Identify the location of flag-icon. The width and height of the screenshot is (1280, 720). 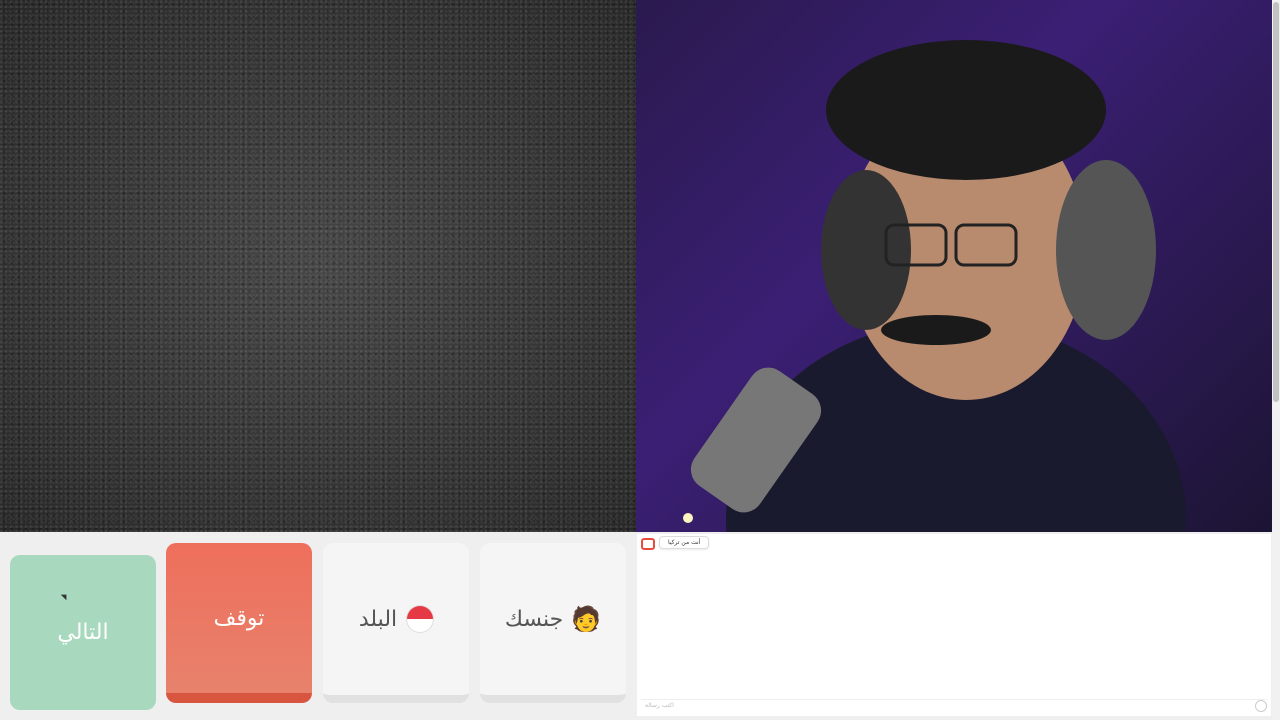
(420, 619).